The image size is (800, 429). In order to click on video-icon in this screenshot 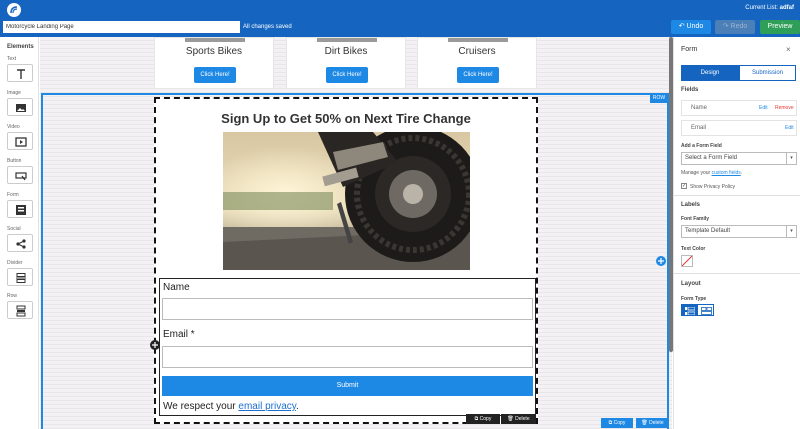, I will do `click(21, 142)`.